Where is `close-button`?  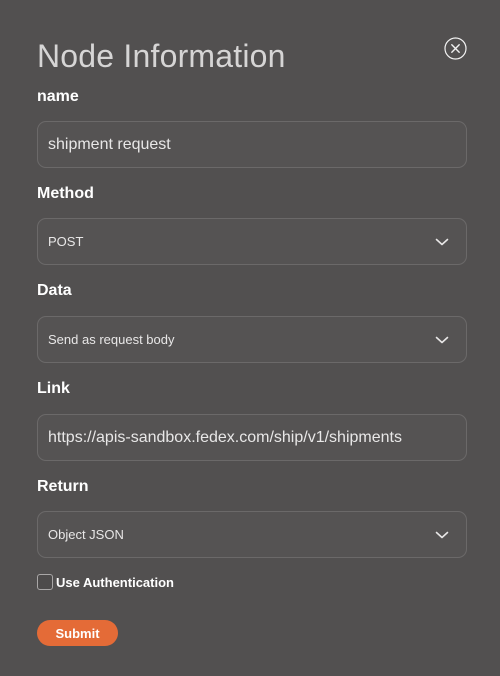
close-button is located at coordinates (455, 48).